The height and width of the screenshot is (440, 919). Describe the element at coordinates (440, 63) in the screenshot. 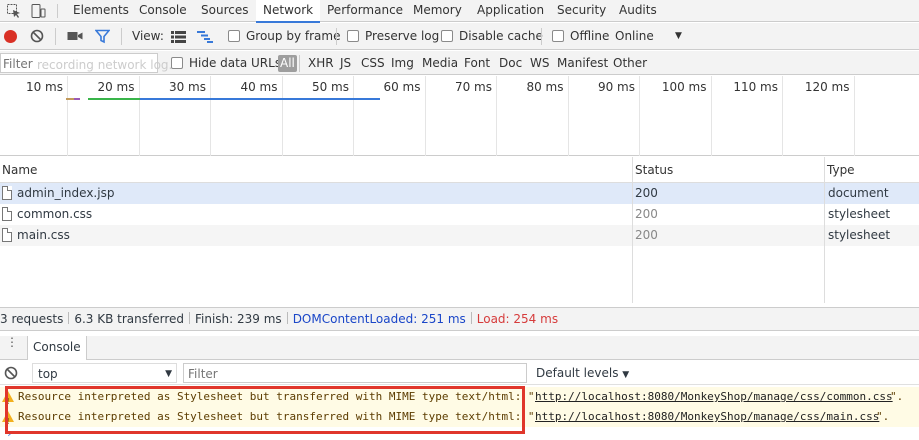

I see `type-filter-media: Media` at that location.